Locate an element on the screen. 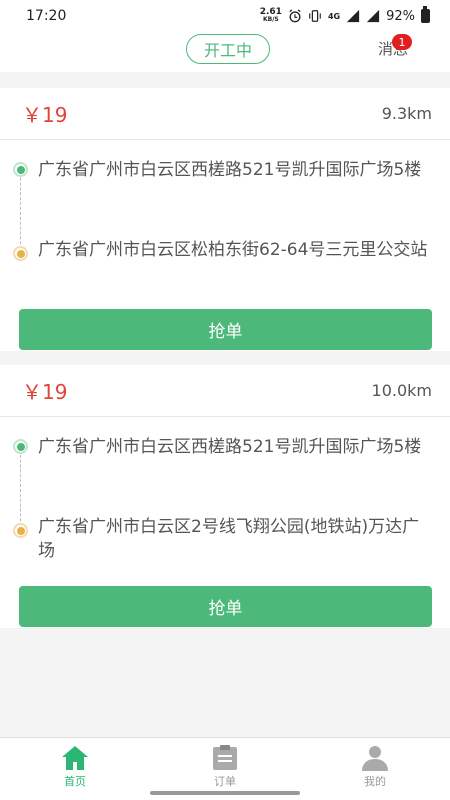 The height and width of the screenshot is (800, 450). status-icons: 2.61 KB/S 4G 92% is located at coordinates (345, 15).